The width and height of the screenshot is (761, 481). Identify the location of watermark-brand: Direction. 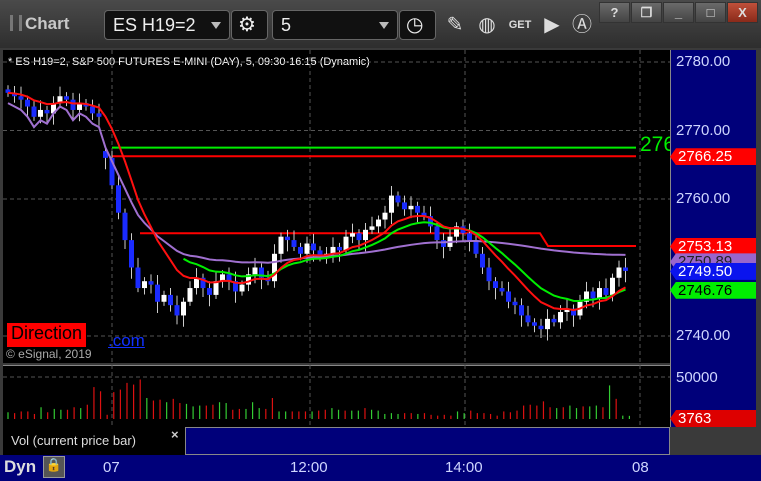
(47, 335).